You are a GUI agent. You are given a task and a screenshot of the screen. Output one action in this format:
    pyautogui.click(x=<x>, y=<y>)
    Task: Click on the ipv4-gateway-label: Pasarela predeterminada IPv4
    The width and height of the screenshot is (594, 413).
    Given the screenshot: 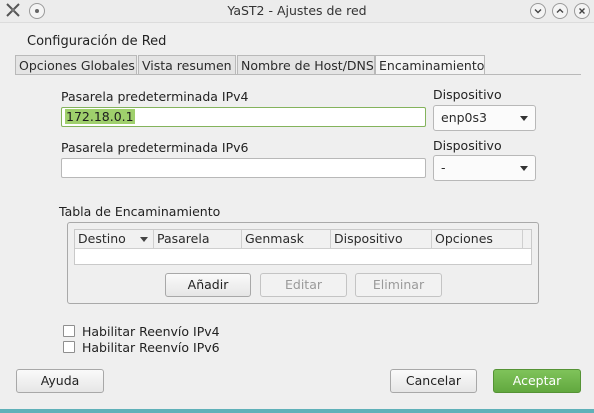 What is the action you would take?
    pyautogui.click(x=155, y=96)
    